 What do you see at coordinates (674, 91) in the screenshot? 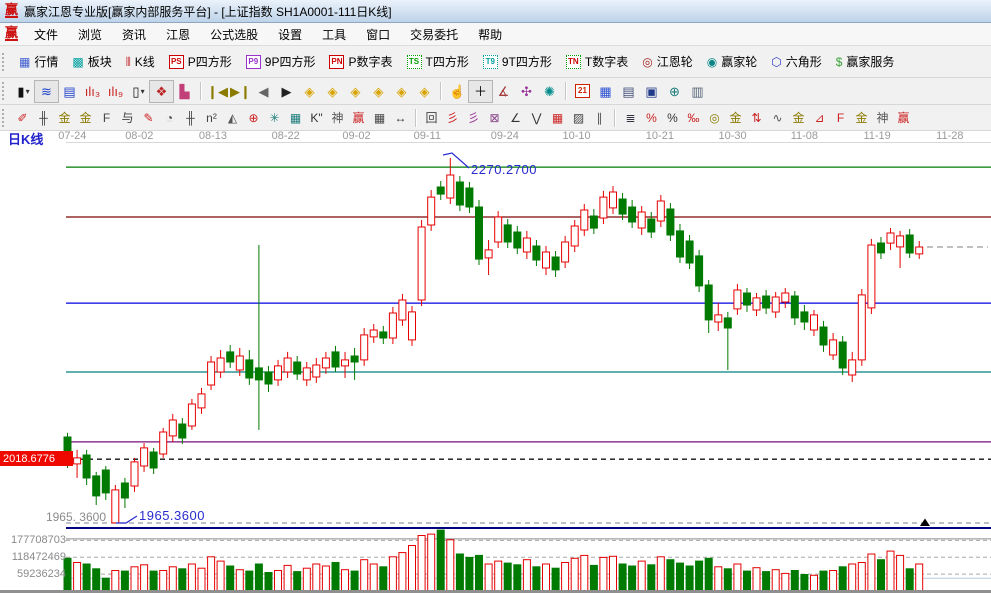
I see `network-button: ⊕` at bounding box center [674, 91].